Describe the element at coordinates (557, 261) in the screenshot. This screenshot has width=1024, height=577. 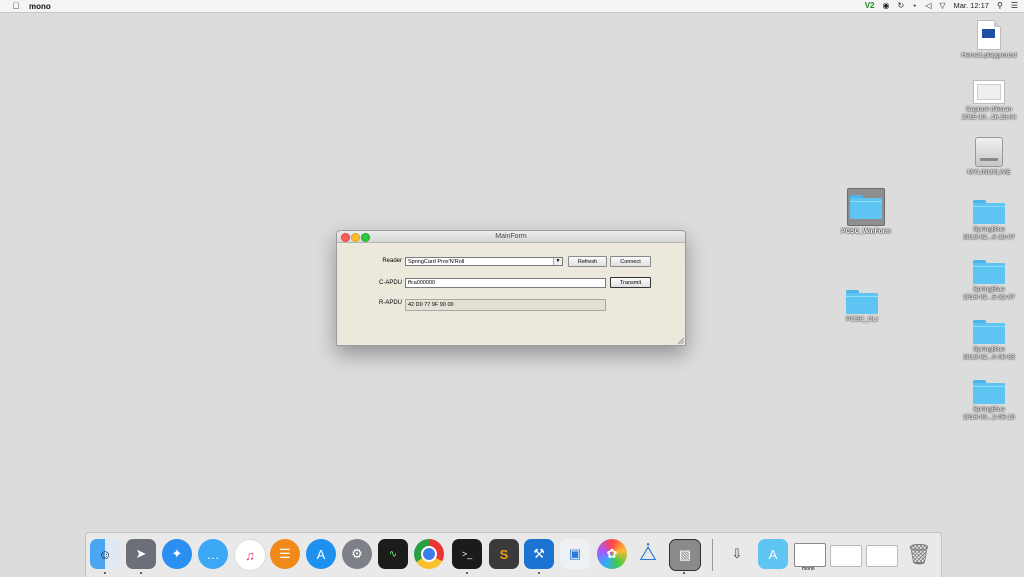
I see `dropdown-arrow-icon: ▼` at that location.